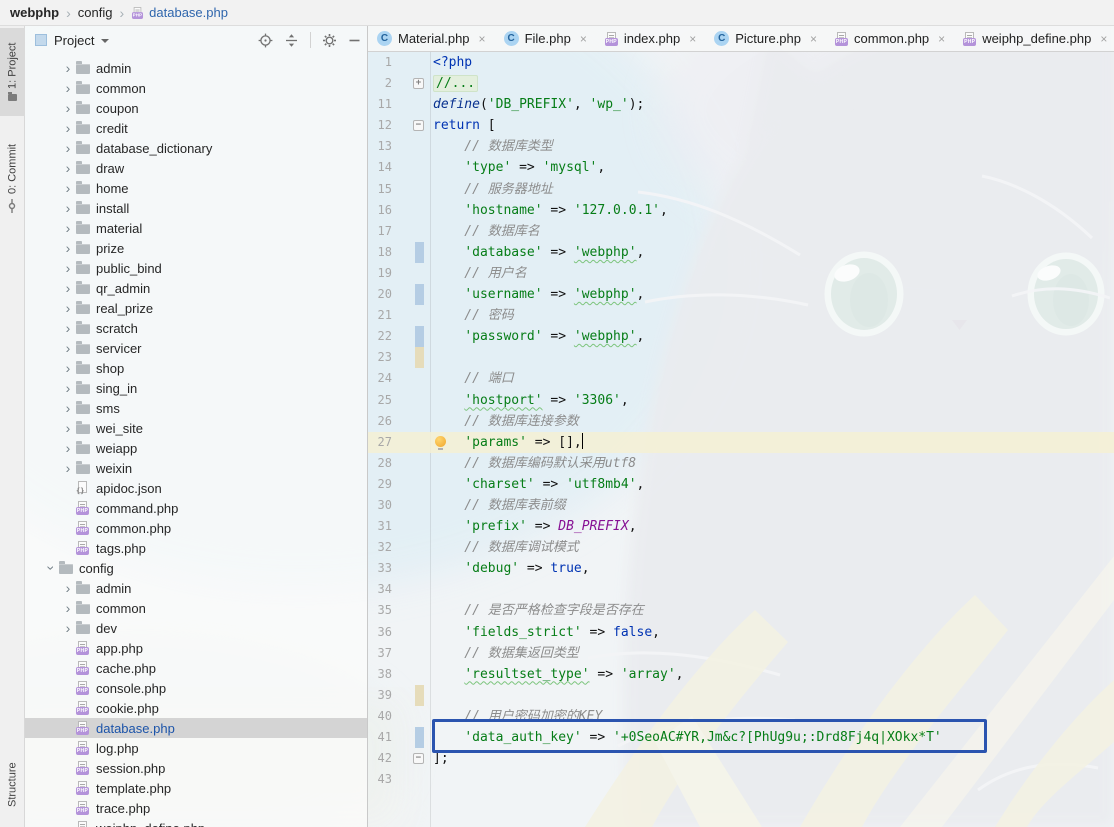 The width and height of the screenshot is (1114, 827). Describe the element at coordinates (196, 688) in the screenshot. I see `tree-item-console.php: PHP console.php` at that location.